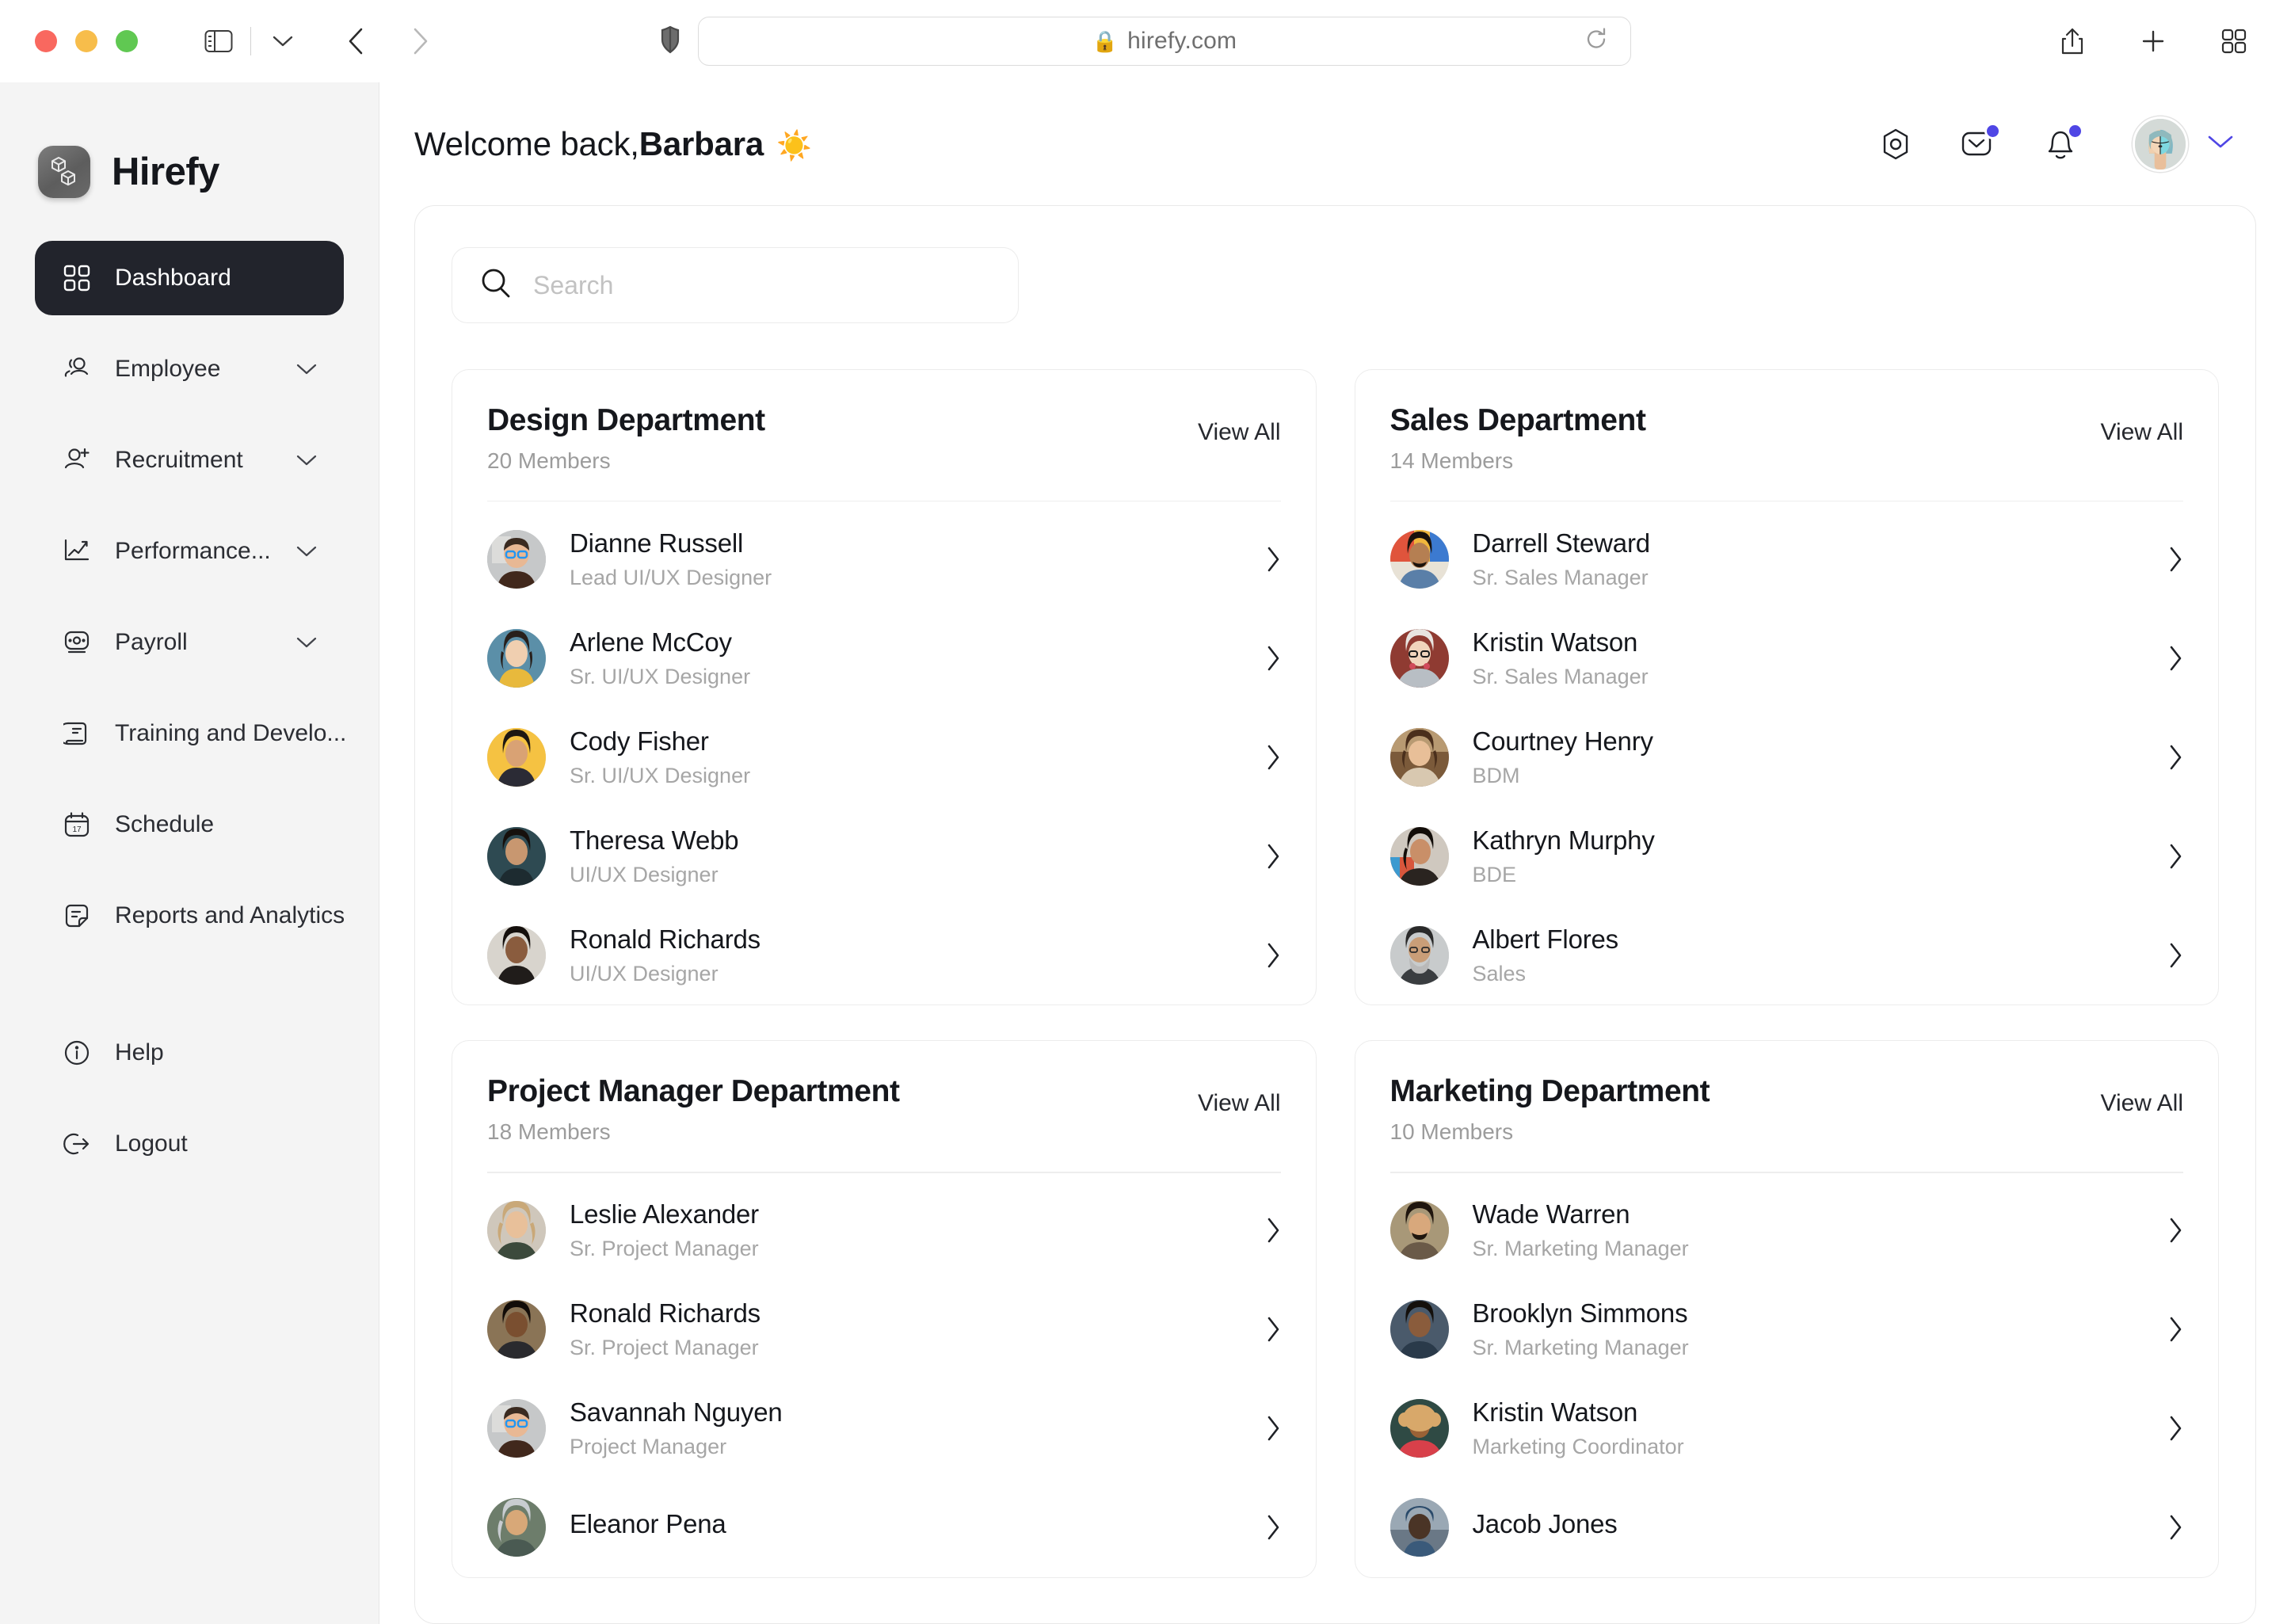 Image resolution: width=2291 pixels, height=1624 pixels. Describe the element at coordinates (189, 460) in the screenshot. I see `sidebar-item-recruitment: Recruitment` at that location.